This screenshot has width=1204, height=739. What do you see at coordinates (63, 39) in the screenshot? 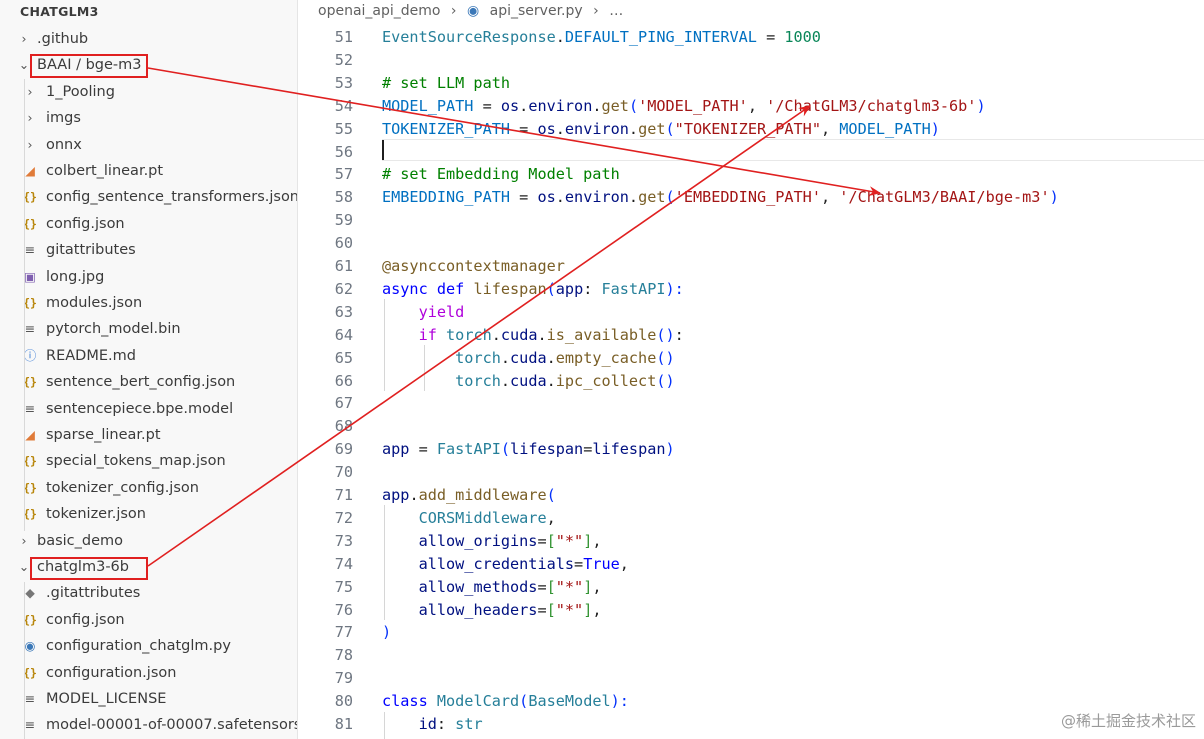
I see `folder-label: .github` at bounding box center [63, 39].